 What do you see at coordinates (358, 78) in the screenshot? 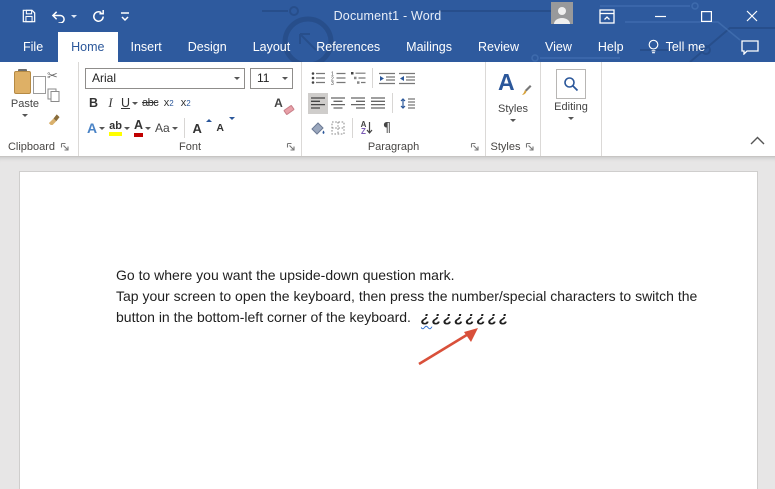
I see `multilevel-list-button` at bounding box center [358, 78].